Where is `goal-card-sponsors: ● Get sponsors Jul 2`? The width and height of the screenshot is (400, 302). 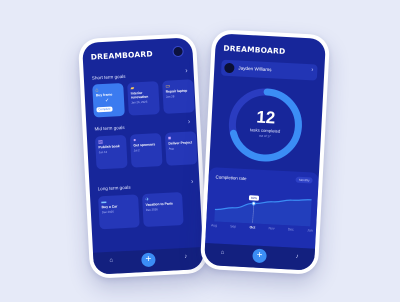
goal-card-sponsors: ● Get sponsors Jul 2 is located at coordinates (146, 150).